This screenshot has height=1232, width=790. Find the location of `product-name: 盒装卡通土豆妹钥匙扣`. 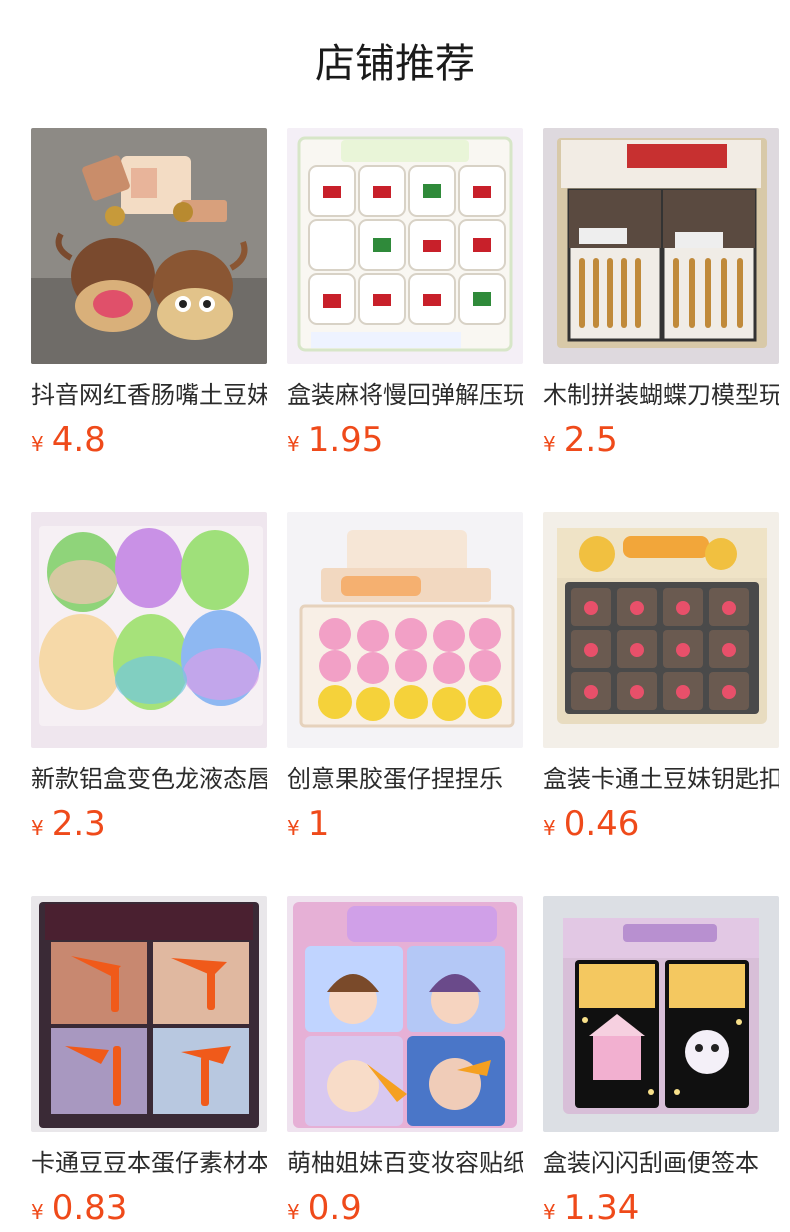

product-name: 盒装卡通土豆妹钥匙扣 is located at coordinates (661, 779).